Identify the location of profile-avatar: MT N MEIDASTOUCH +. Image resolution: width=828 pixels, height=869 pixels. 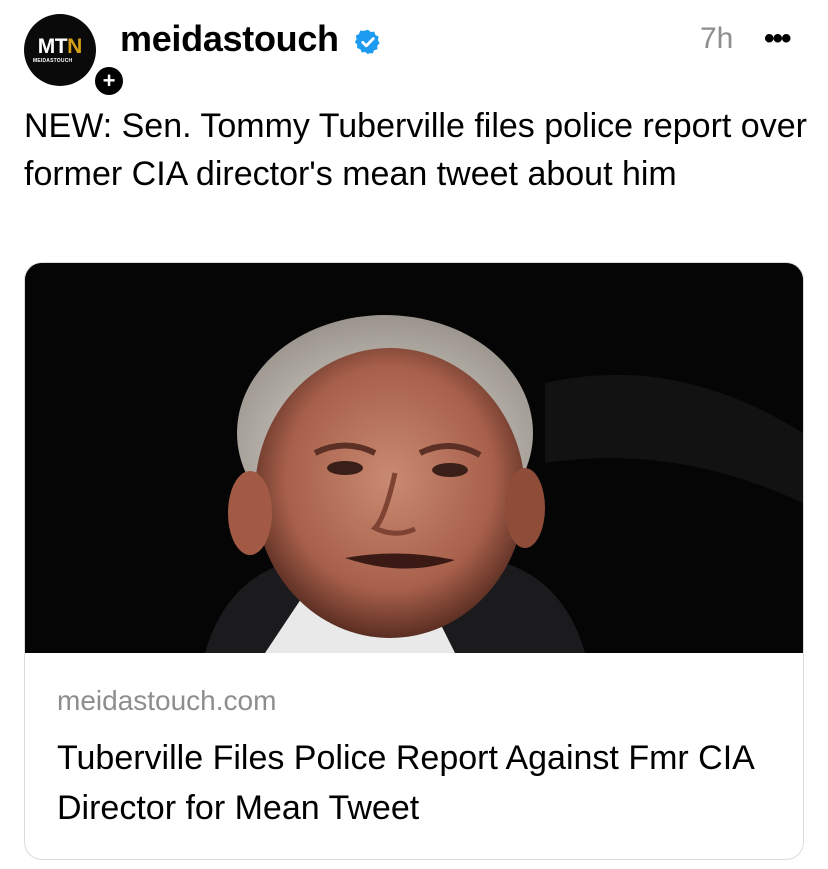
(75, 56).